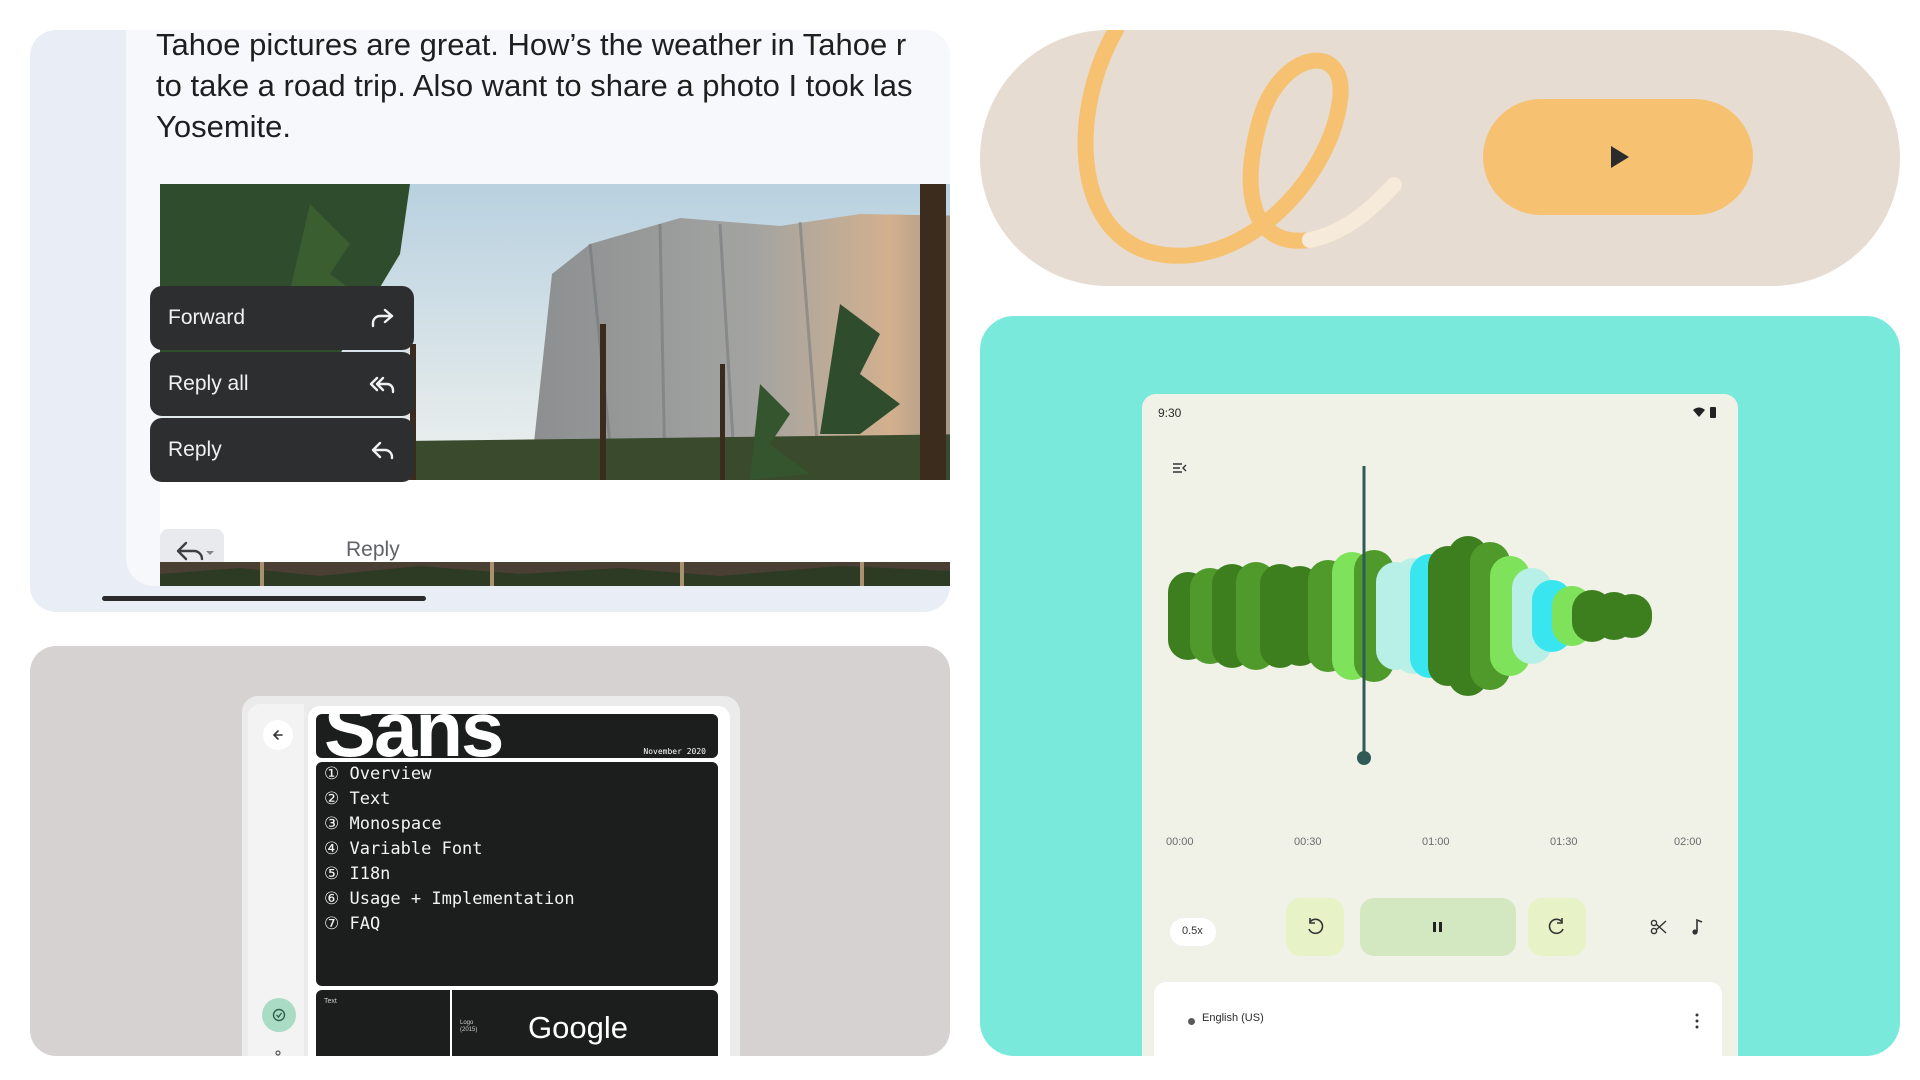 The height and width of the screenshot is (1080, 1920). What do you see at coordinates (1697, 1021) in the screenshot?
I see `more-vert-icon` at bounding box center [1697, 1021].